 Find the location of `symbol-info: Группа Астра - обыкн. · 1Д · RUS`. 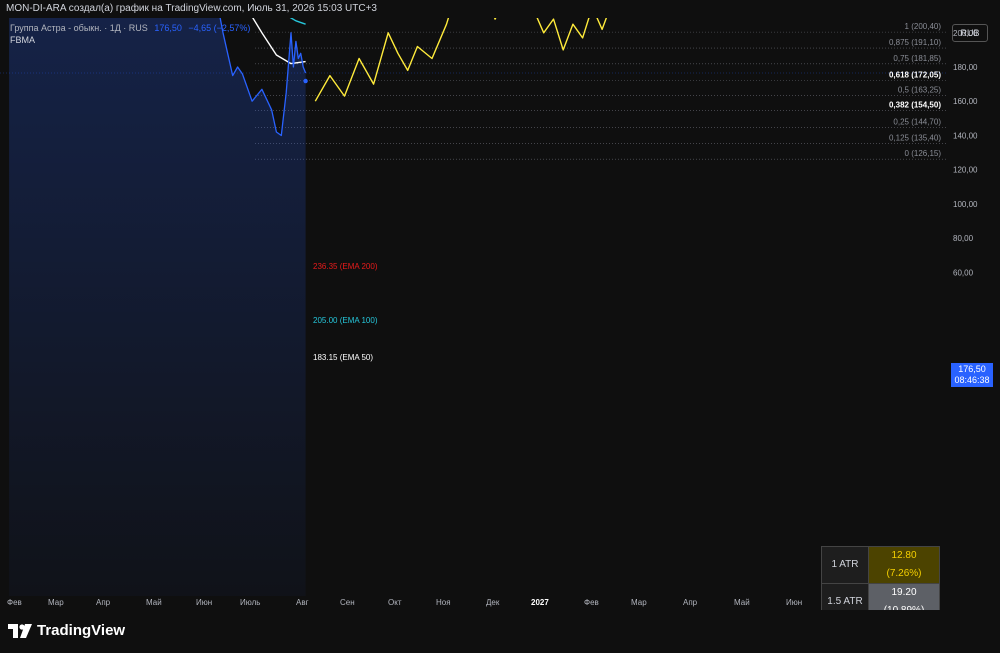

symbol-info: Группа Астра - обыкн. · 1Д · RUS is located at coordinates (79, 28).